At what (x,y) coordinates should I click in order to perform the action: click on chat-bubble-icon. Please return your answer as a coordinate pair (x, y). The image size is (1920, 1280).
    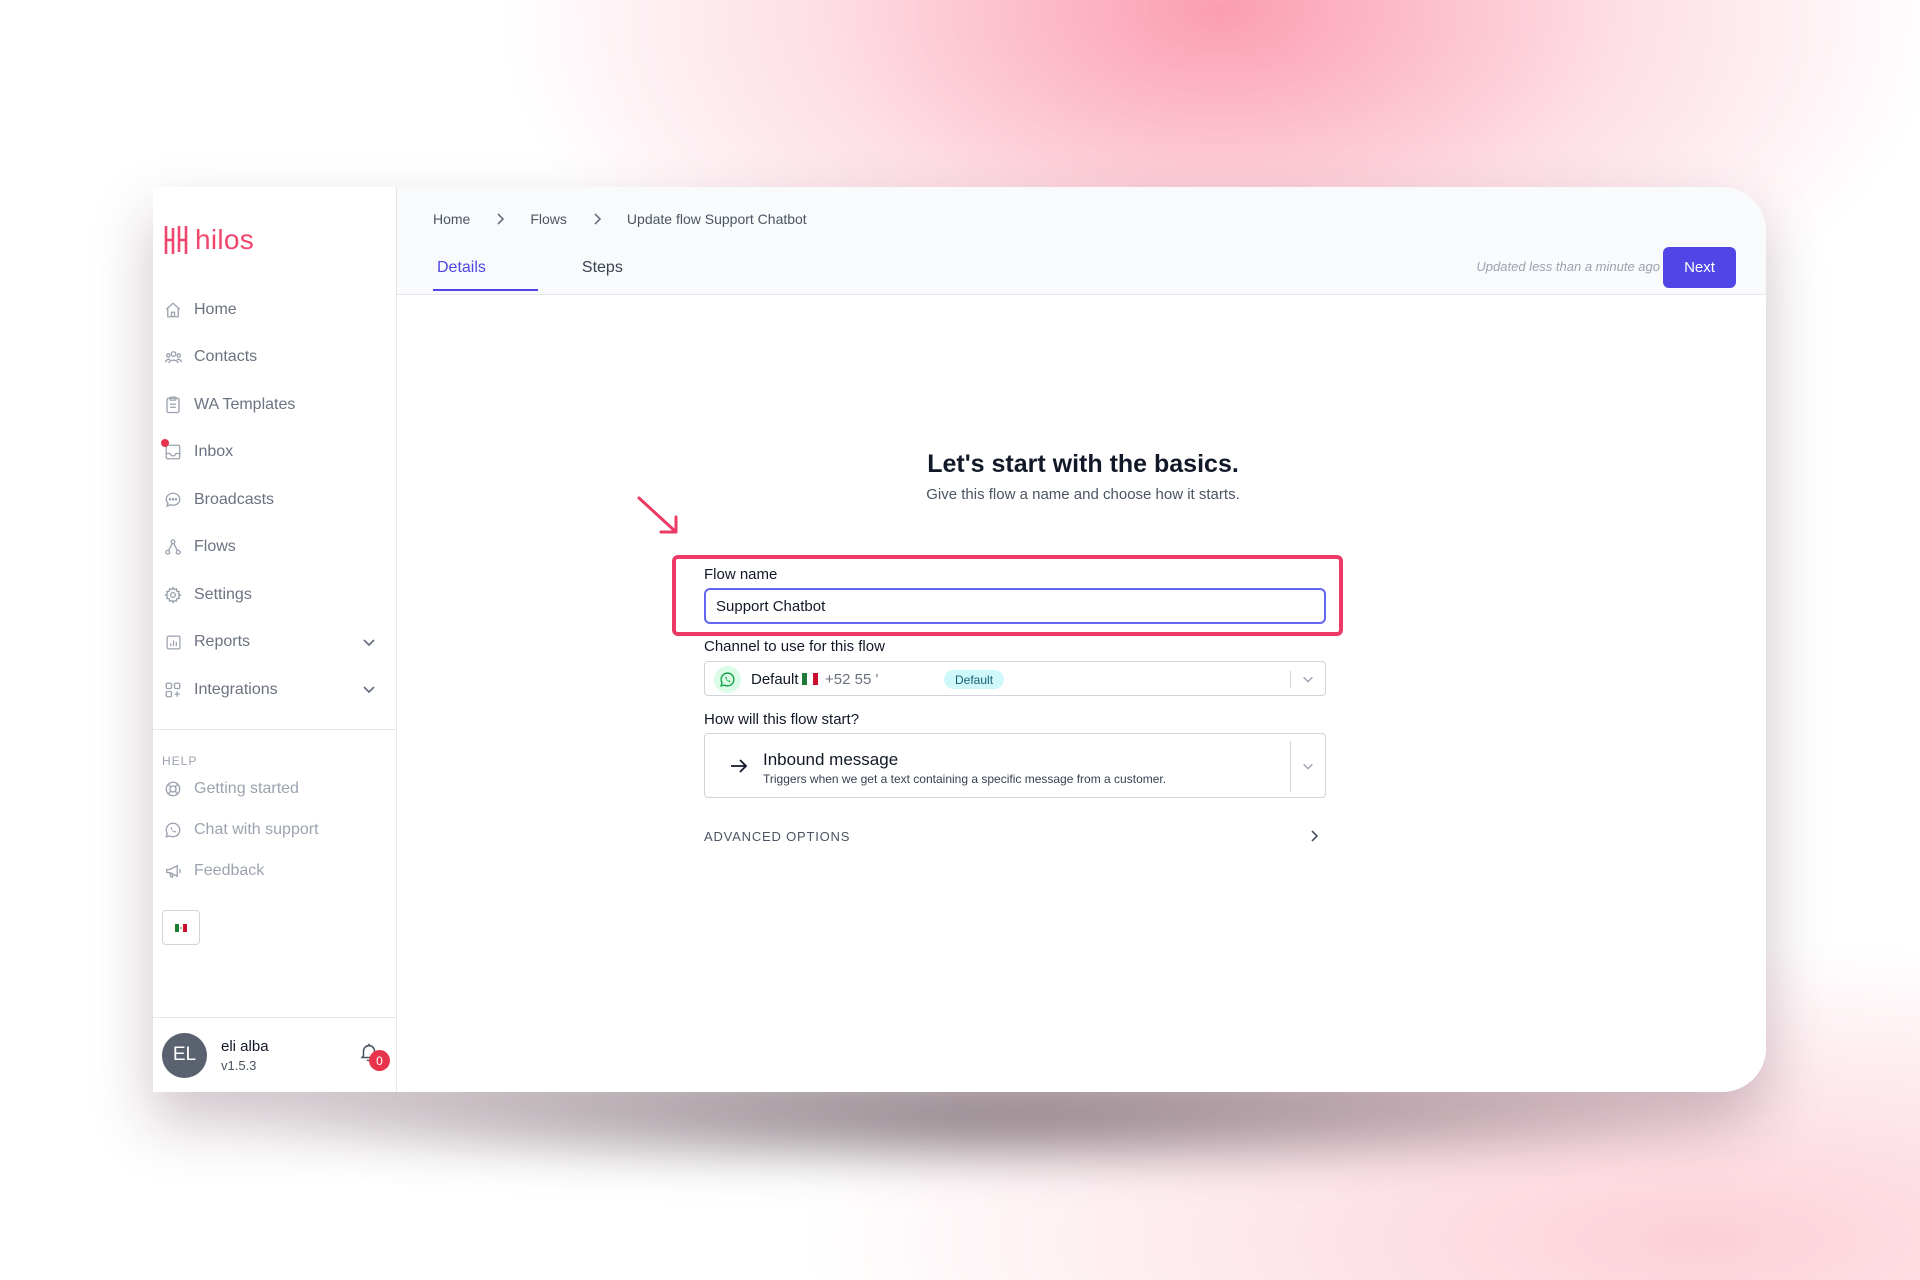
    Looking at the image, I should click on (173, 500).